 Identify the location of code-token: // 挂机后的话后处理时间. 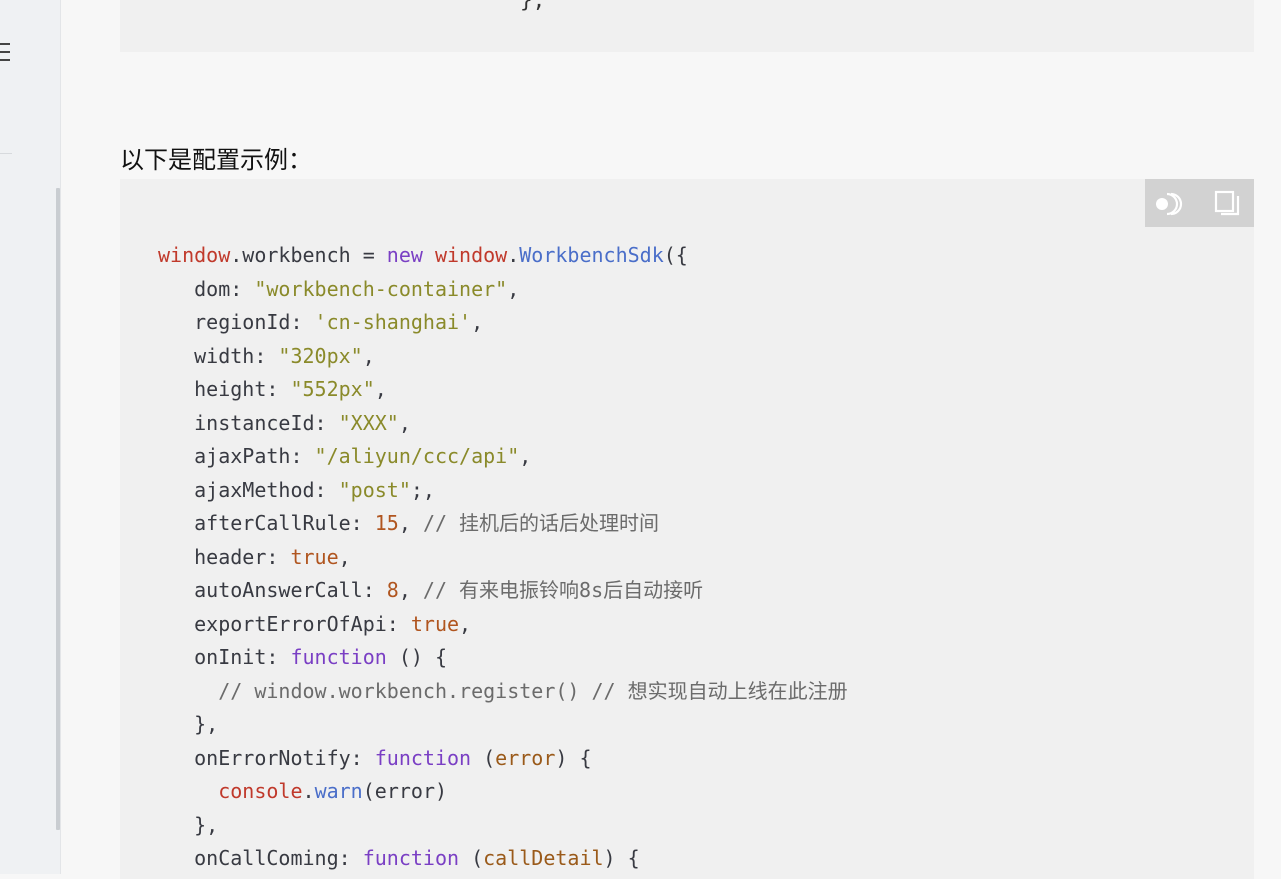
(541, 523).